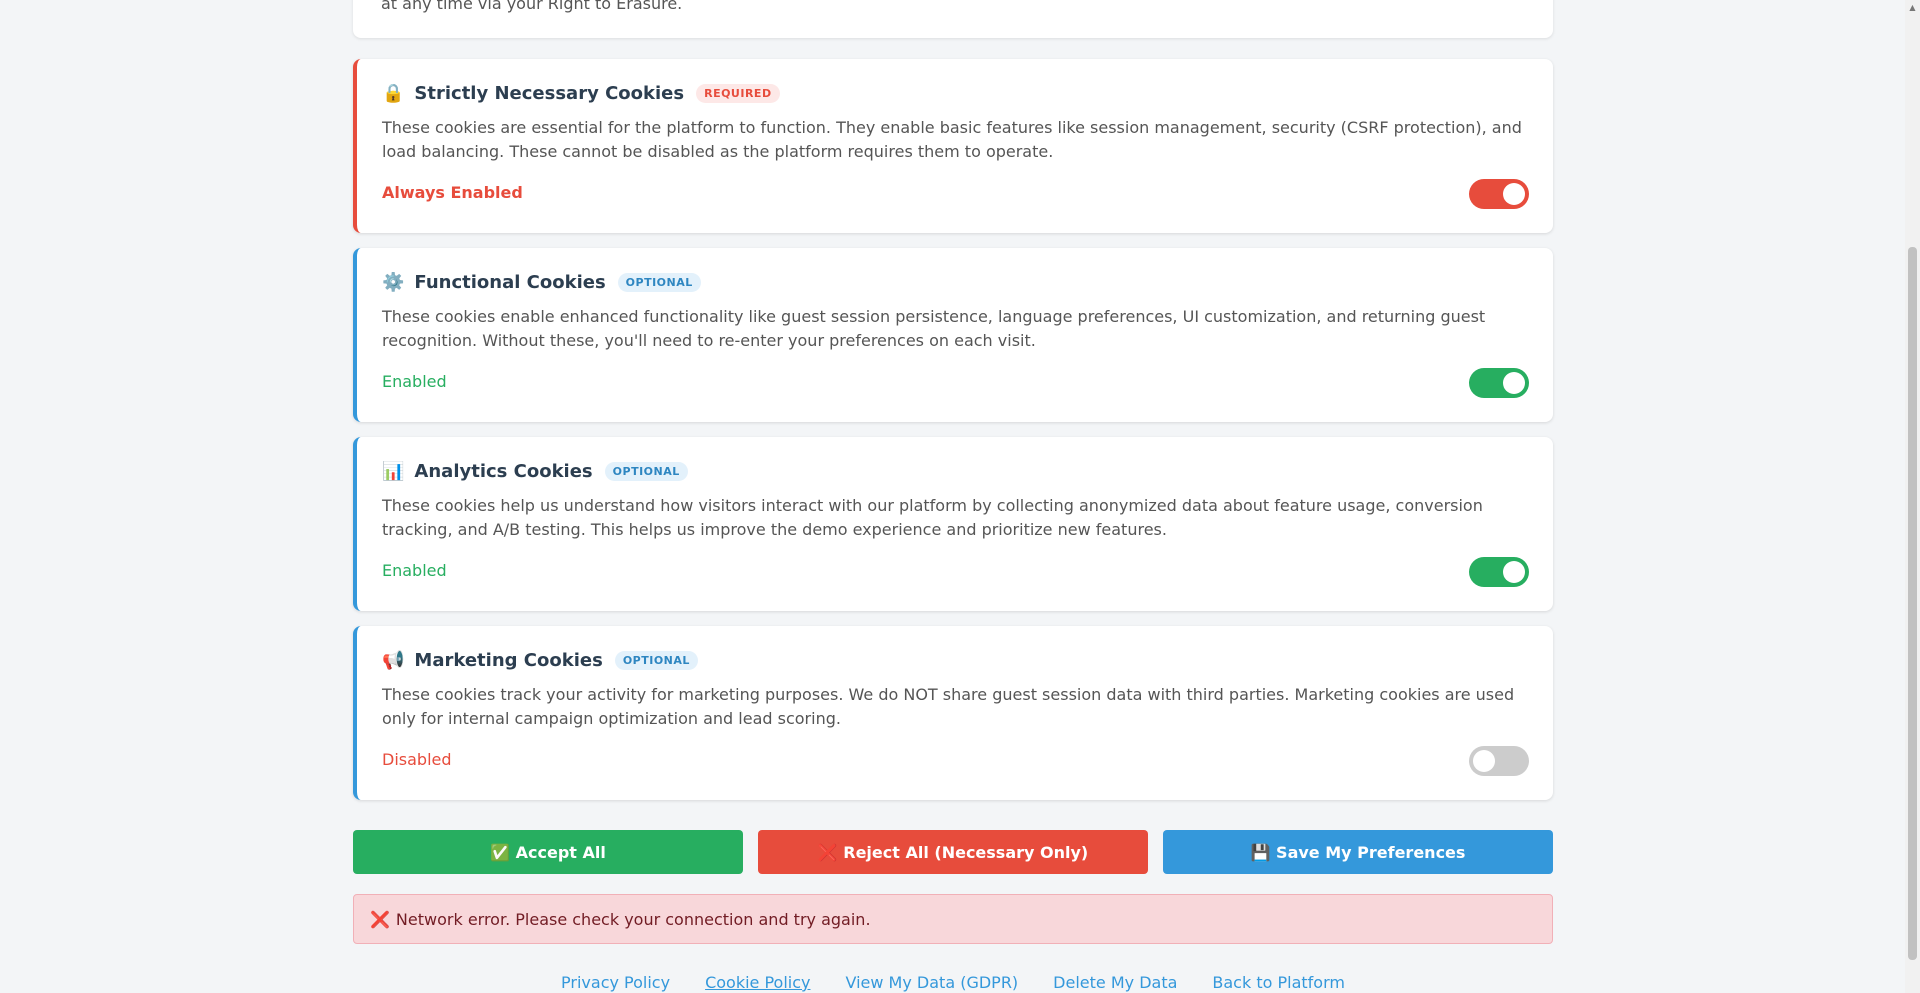 This screenshot has width=1920, height=993. Describe the element at coordinates (380, 919) in the screenshot. I see `error-icon: ❌` at that location.